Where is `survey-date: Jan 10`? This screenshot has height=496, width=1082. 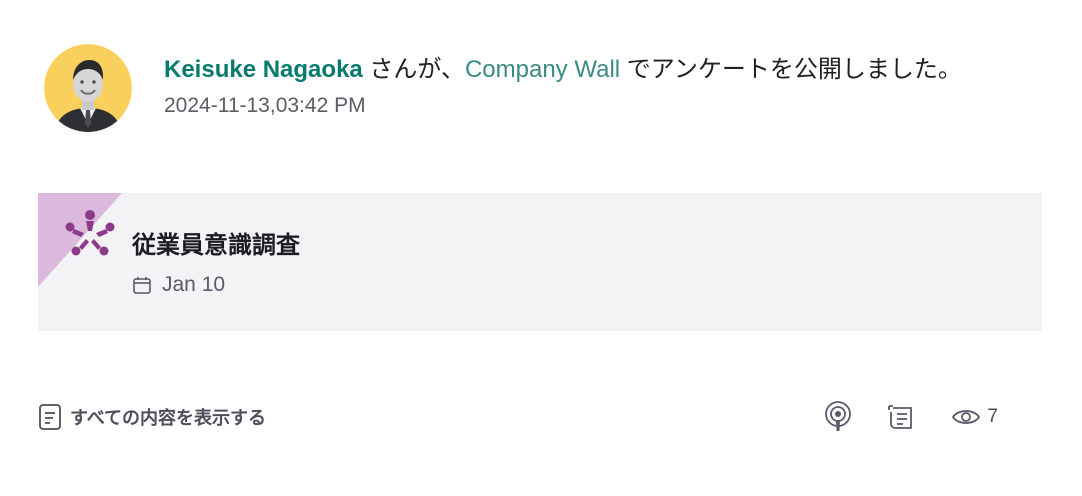 survey-date: Jan 10 is located at coordinates (178, 285).